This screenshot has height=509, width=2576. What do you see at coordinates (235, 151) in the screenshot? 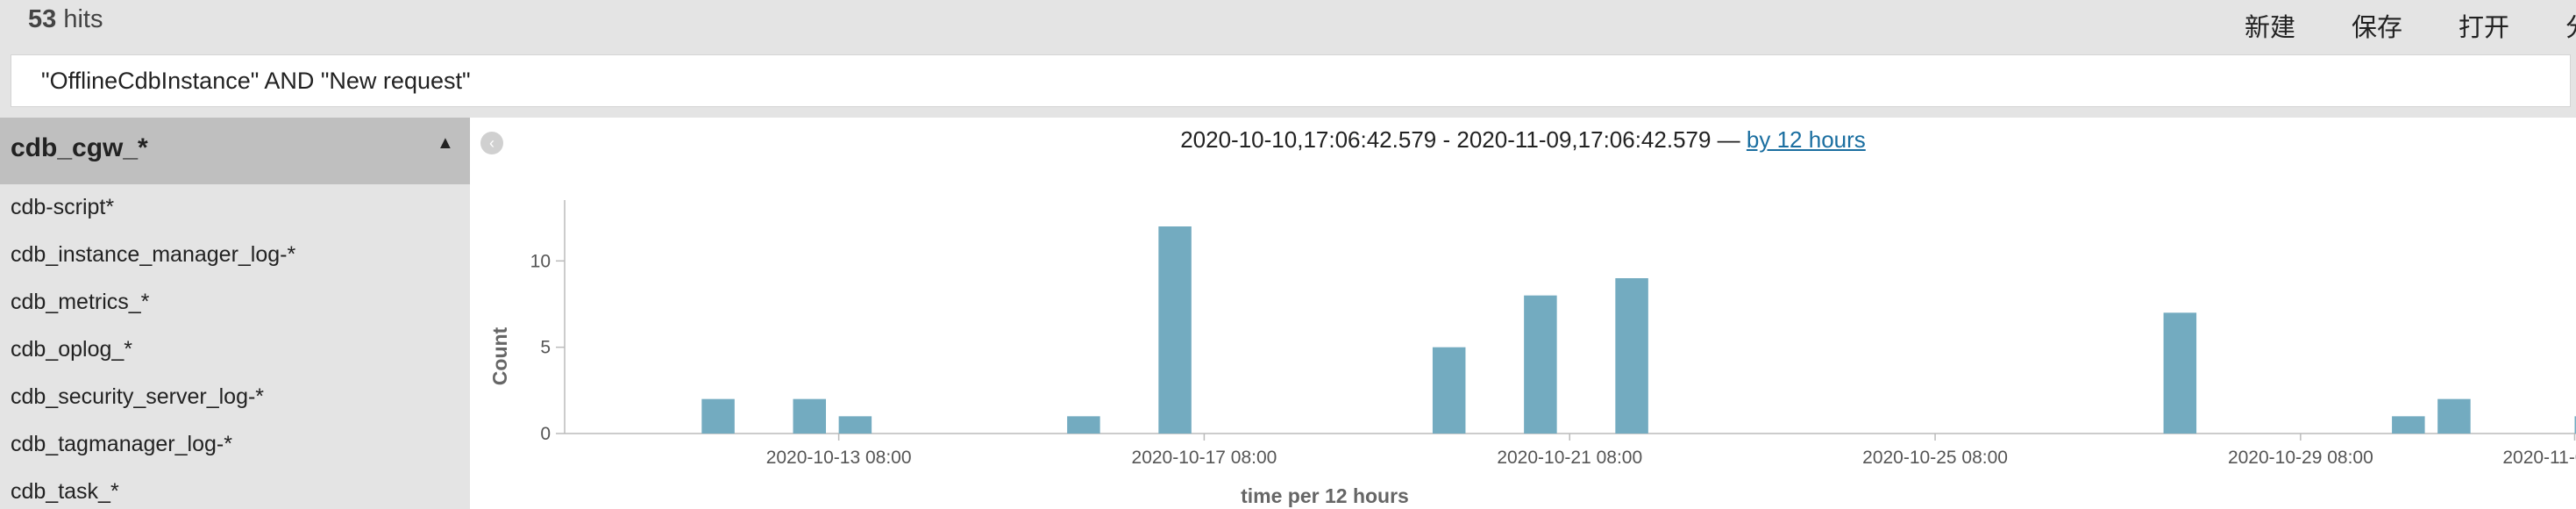
I see `index-pattern-header: cdb_cgw_* ▲` at bounding box center [235, 151].